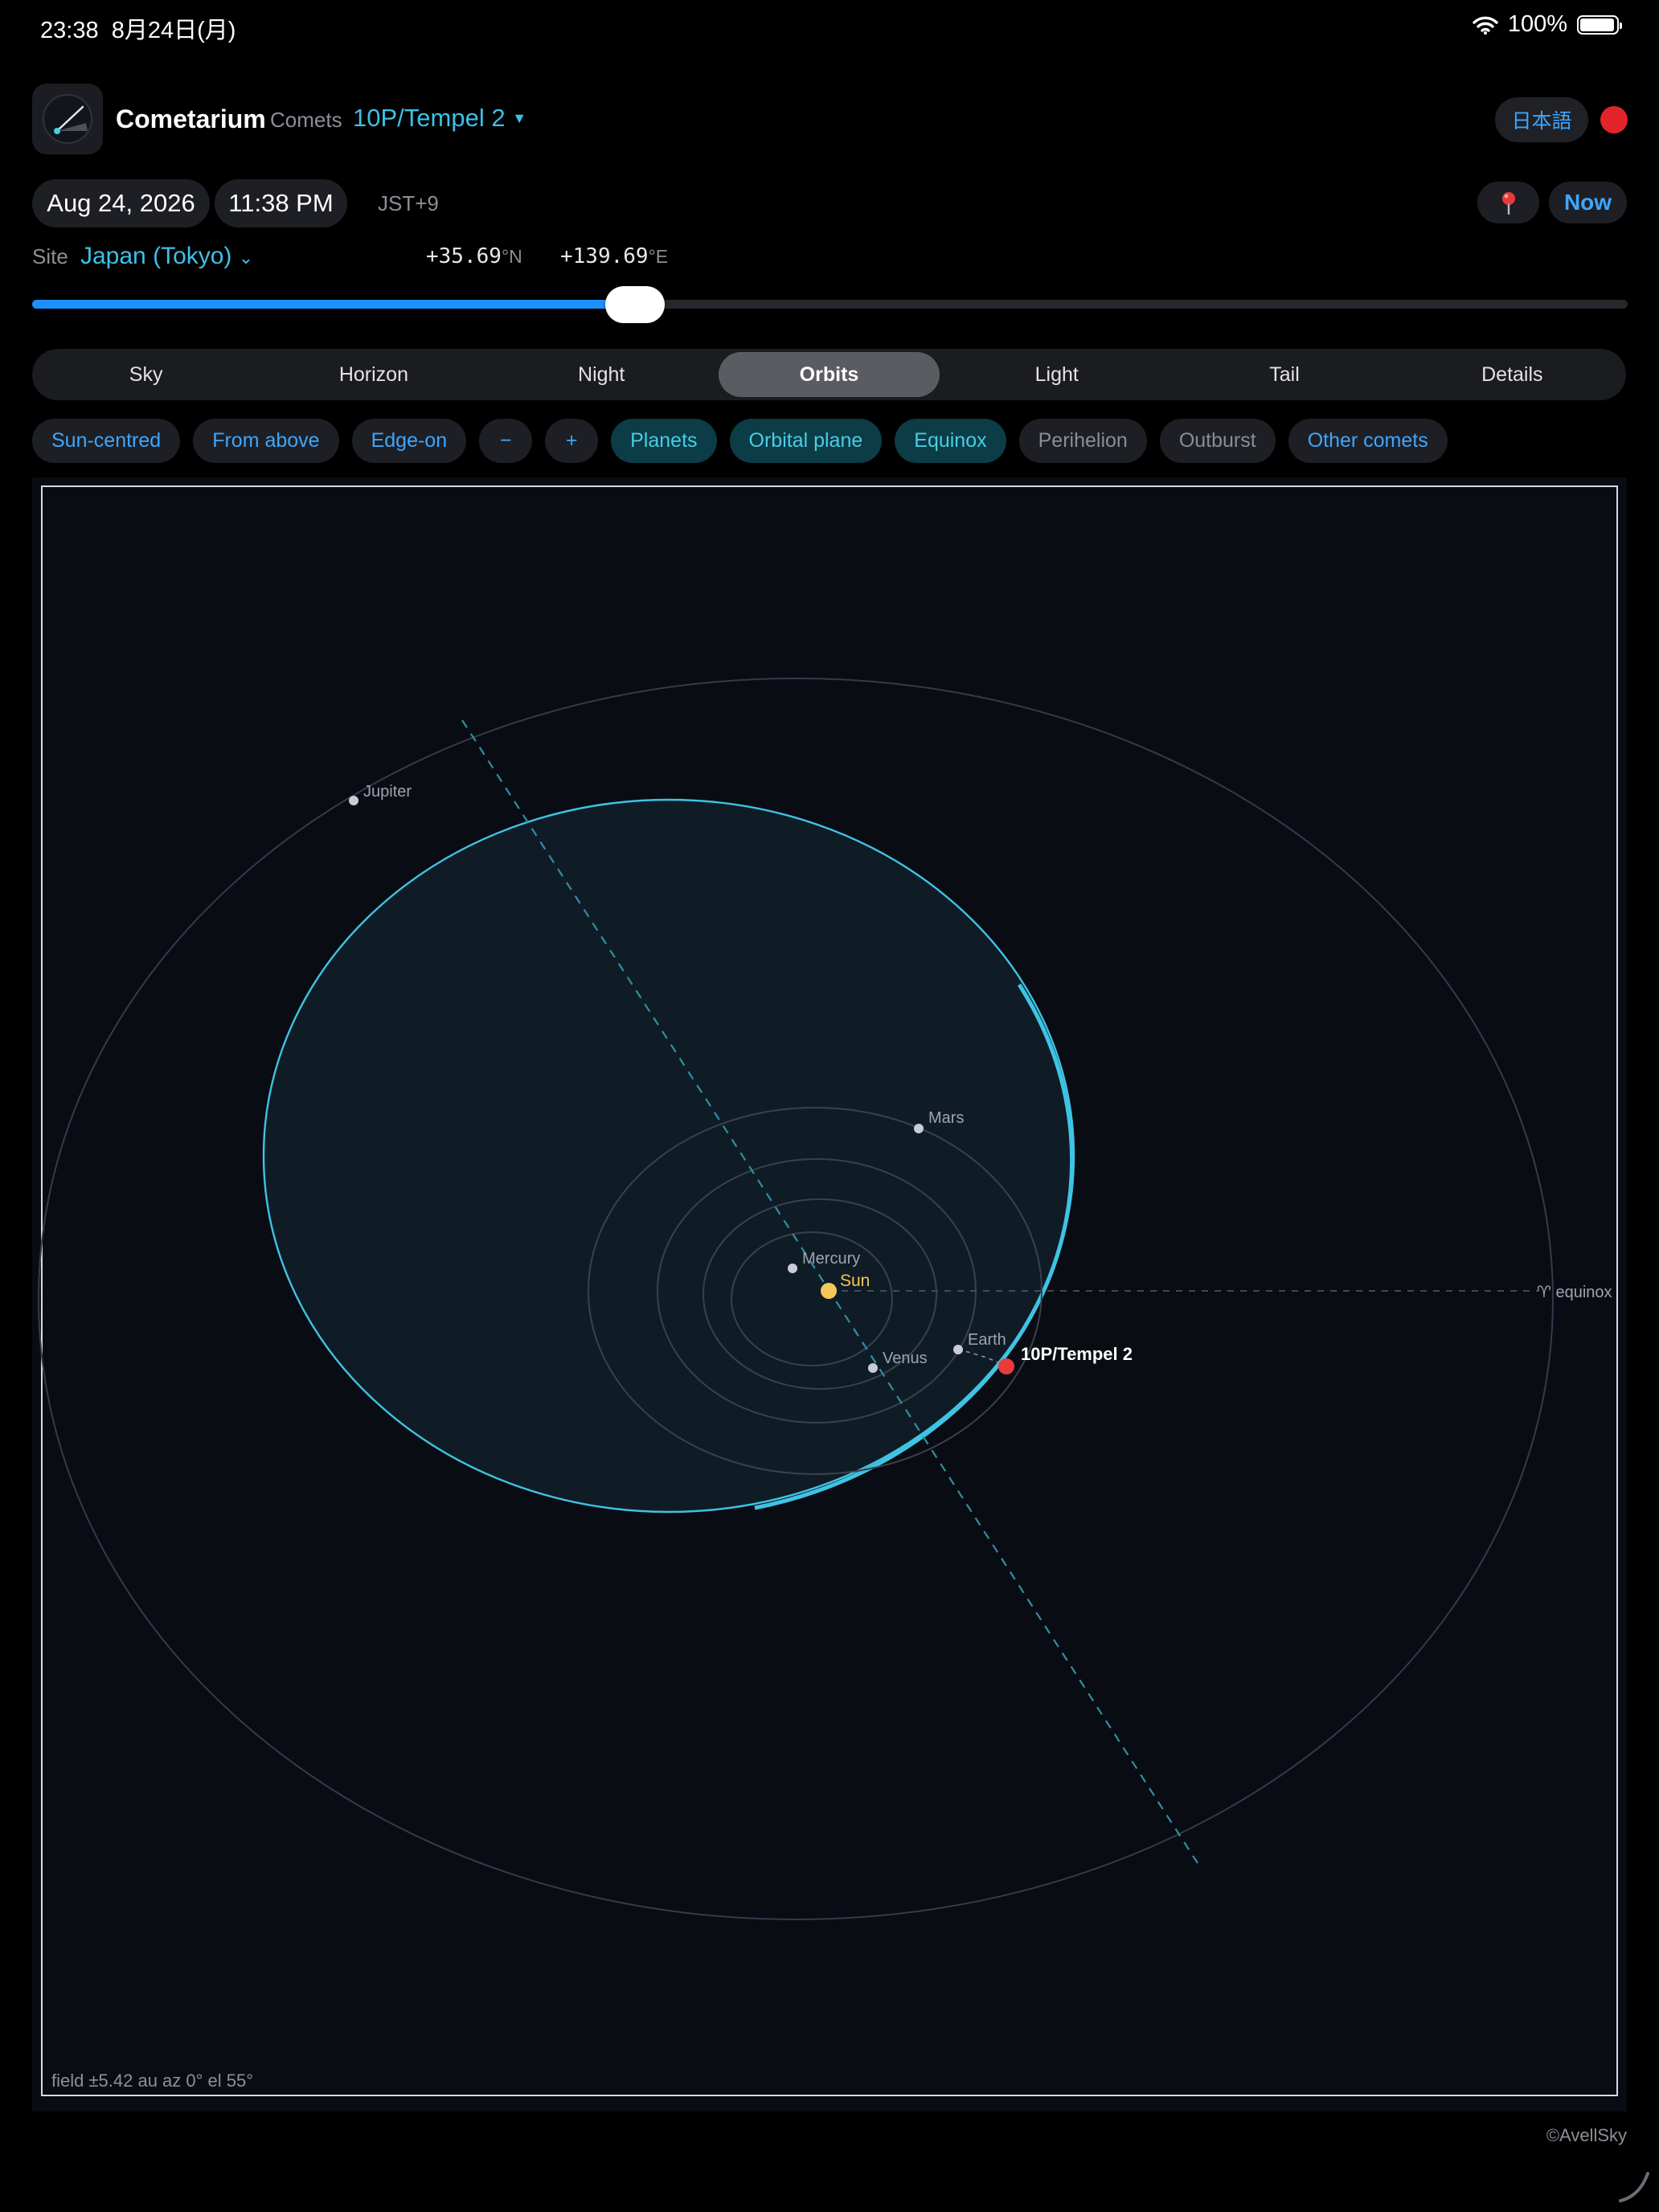 The height and width of the screenshot is (2212, 1659). I want to click on toggle-edge-on-button: Edge-on, so click(409, 441).